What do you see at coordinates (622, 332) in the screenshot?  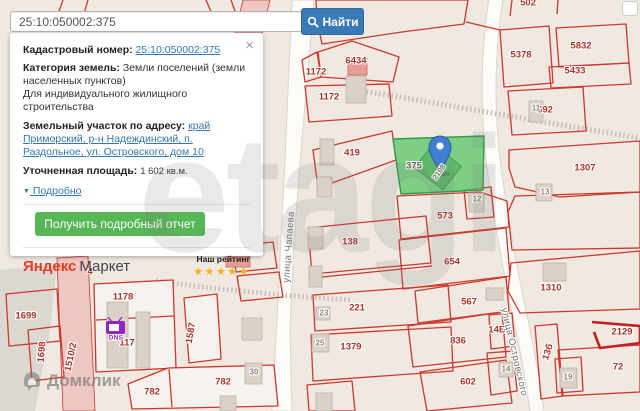 I see `parcel-label: 2129` at bounding box center [622, 332].